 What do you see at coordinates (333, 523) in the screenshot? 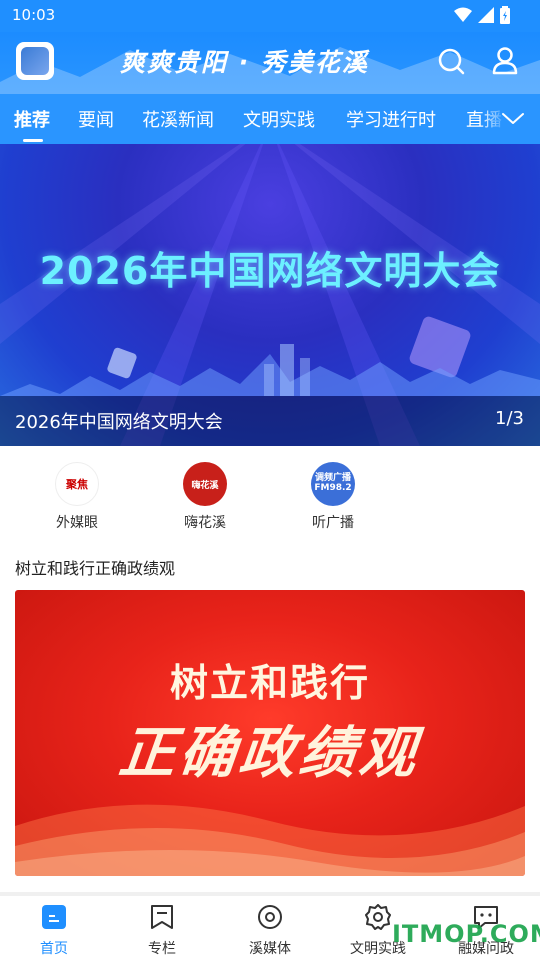
I see `entry-label: 听广播` at bounding box center [333, 523].